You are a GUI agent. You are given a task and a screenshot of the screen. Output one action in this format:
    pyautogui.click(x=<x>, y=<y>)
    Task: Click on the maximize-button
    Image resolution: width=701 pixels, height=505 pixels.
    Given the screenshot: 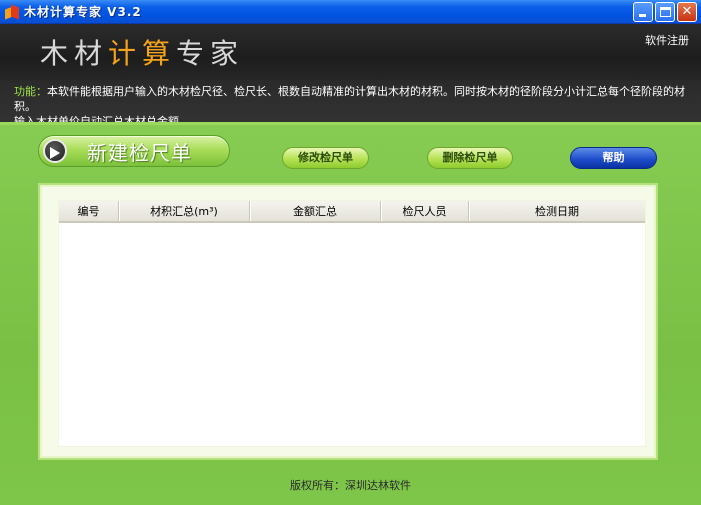 What is the action you would take?
    pyautogui.click(x=665, y=12)
    